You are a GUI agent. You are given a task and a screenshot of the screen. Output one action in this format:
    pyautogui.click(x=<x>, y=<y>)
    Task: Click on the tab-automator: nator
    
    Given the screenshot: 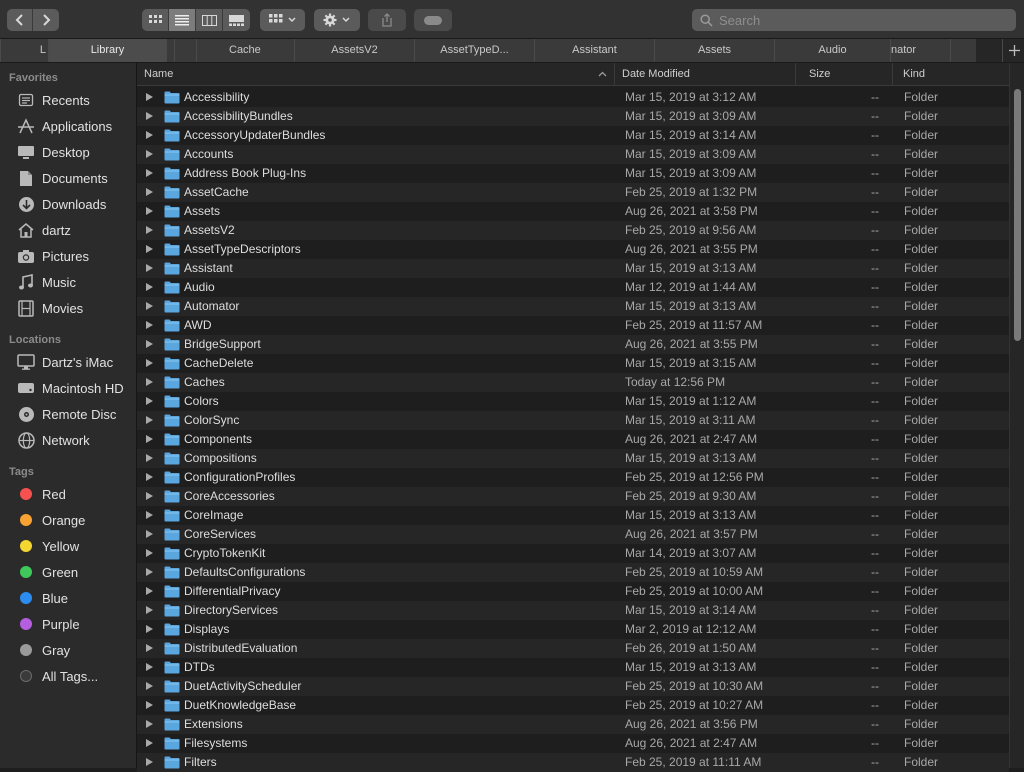 What is the action you would take?
    pyautogui.click(x=920, y=50)
    